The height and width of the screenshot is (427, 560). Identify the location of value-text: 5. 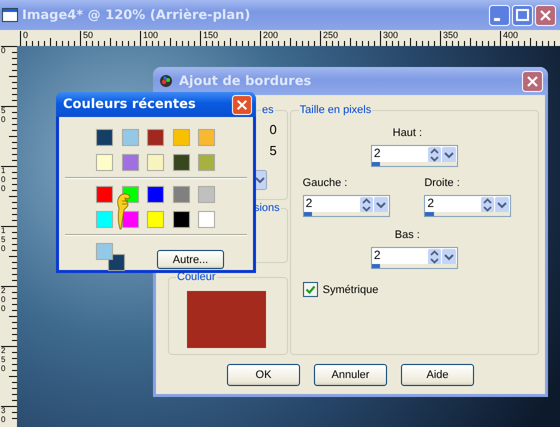
(273, 151).